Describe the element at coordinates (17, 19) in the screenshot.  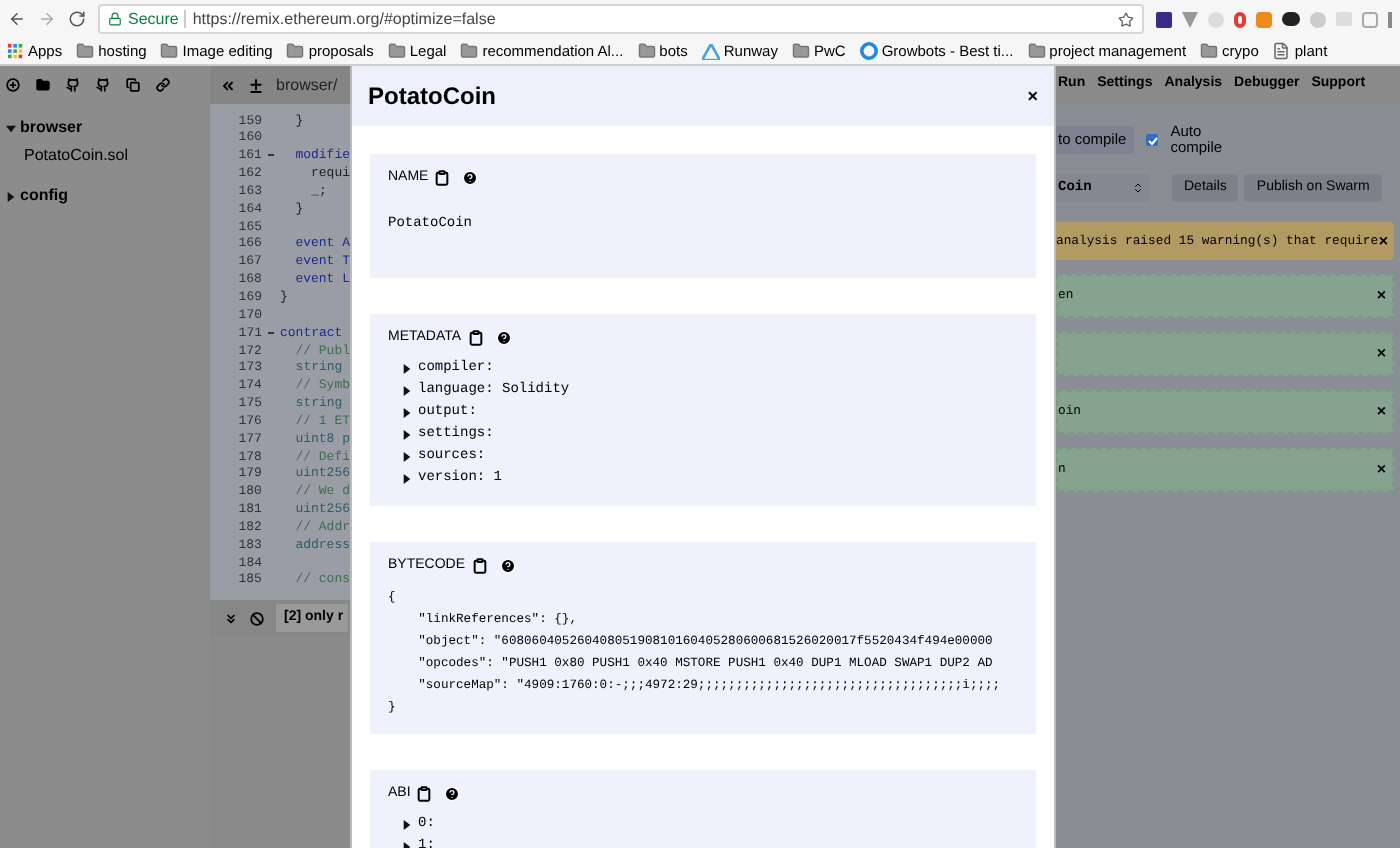
I see `back-icon` at that location.